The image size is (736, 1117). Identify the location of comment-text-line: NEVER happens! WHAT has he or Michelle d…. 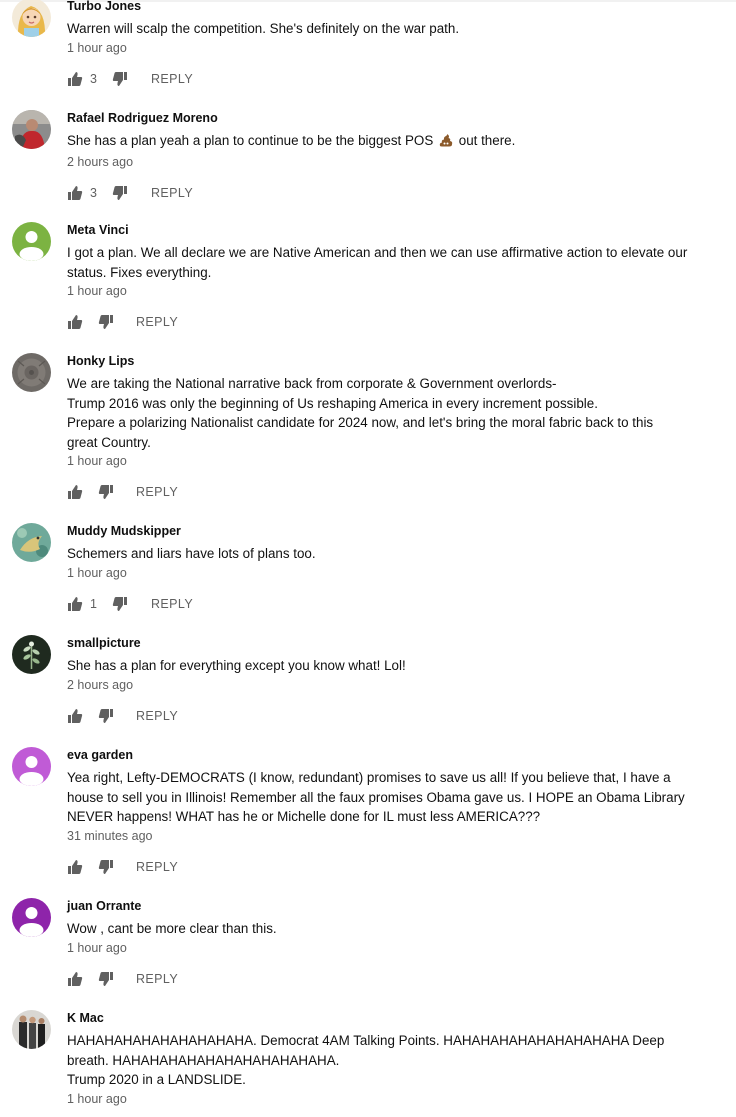
(304, 816).